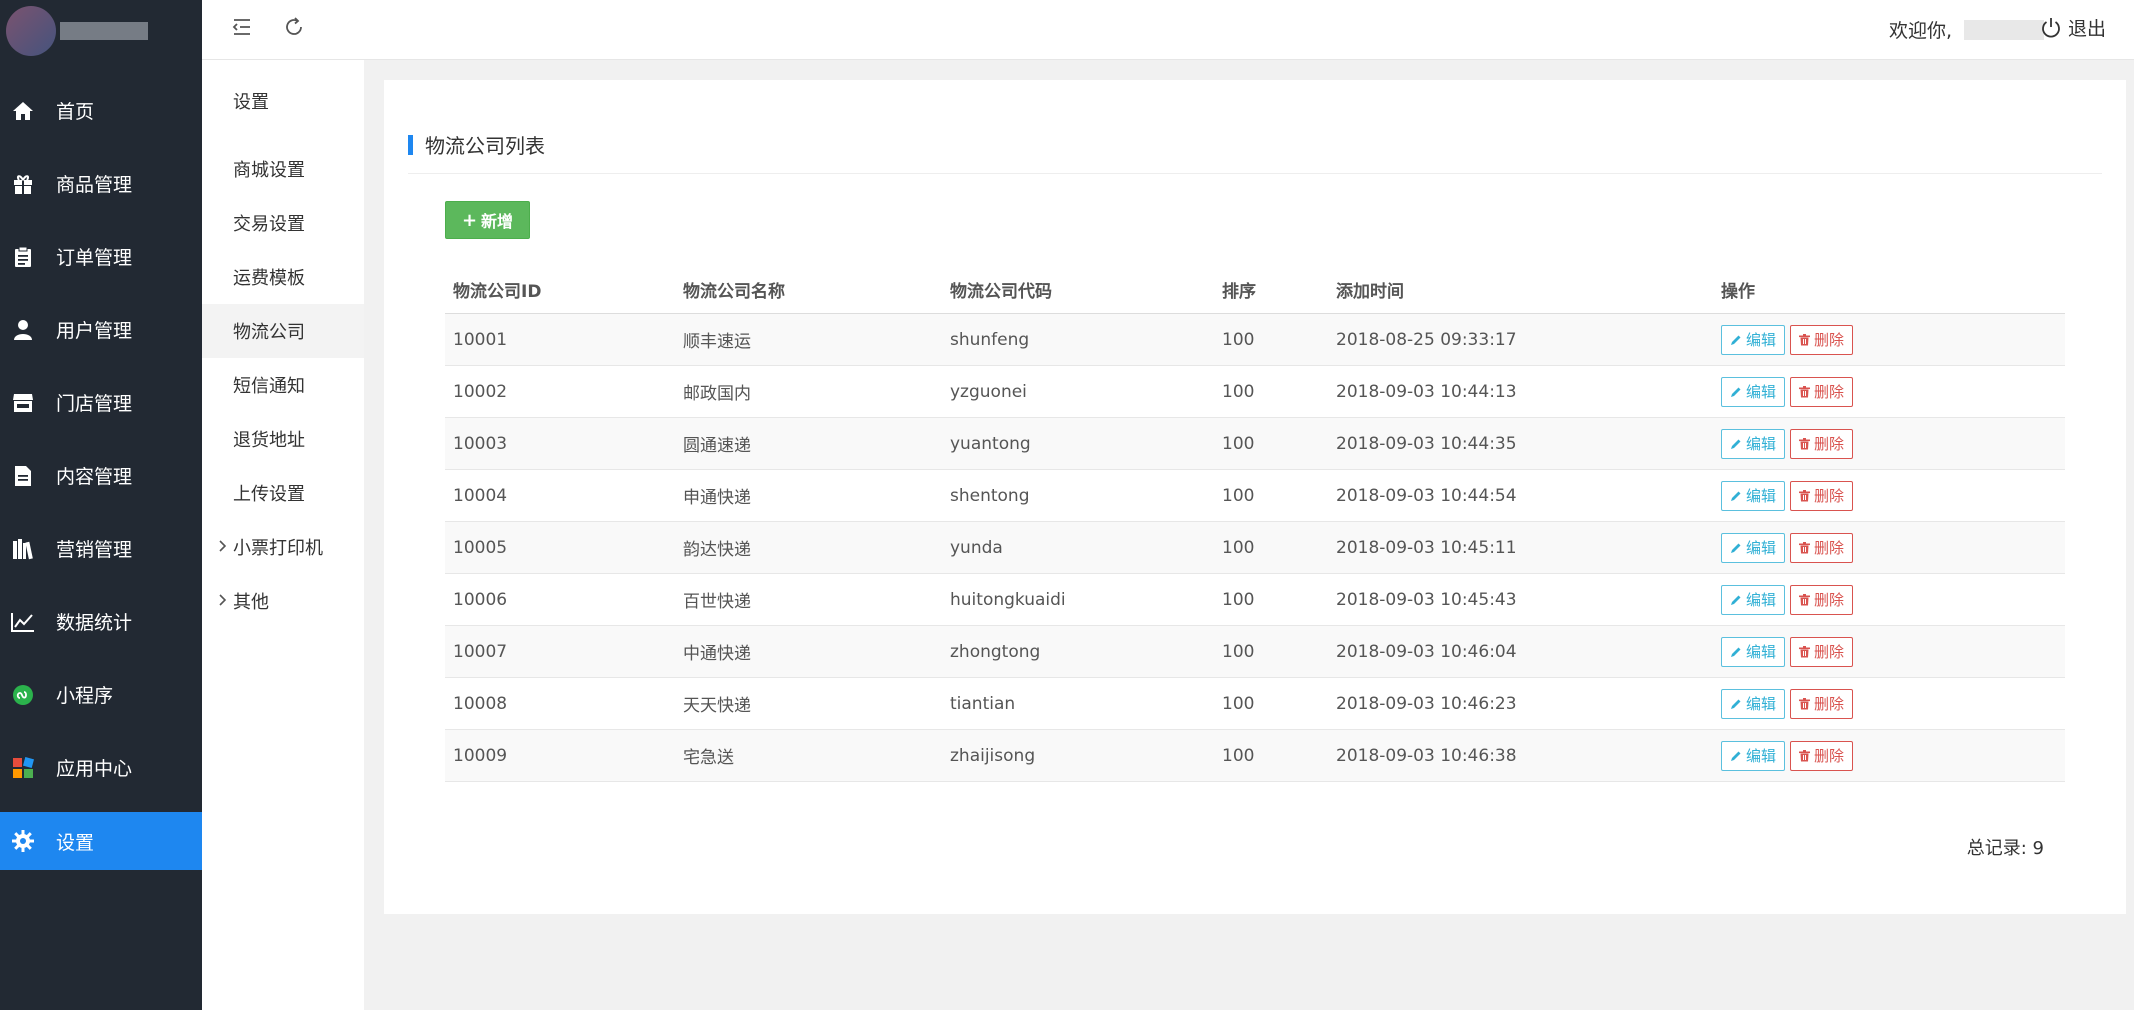 This screenshot has width=2134, height=1010. What do you see at coordinates (269, 386) in the screenshot?
I see `submenu-label: 短信通知` at bounding box center [269, 386].